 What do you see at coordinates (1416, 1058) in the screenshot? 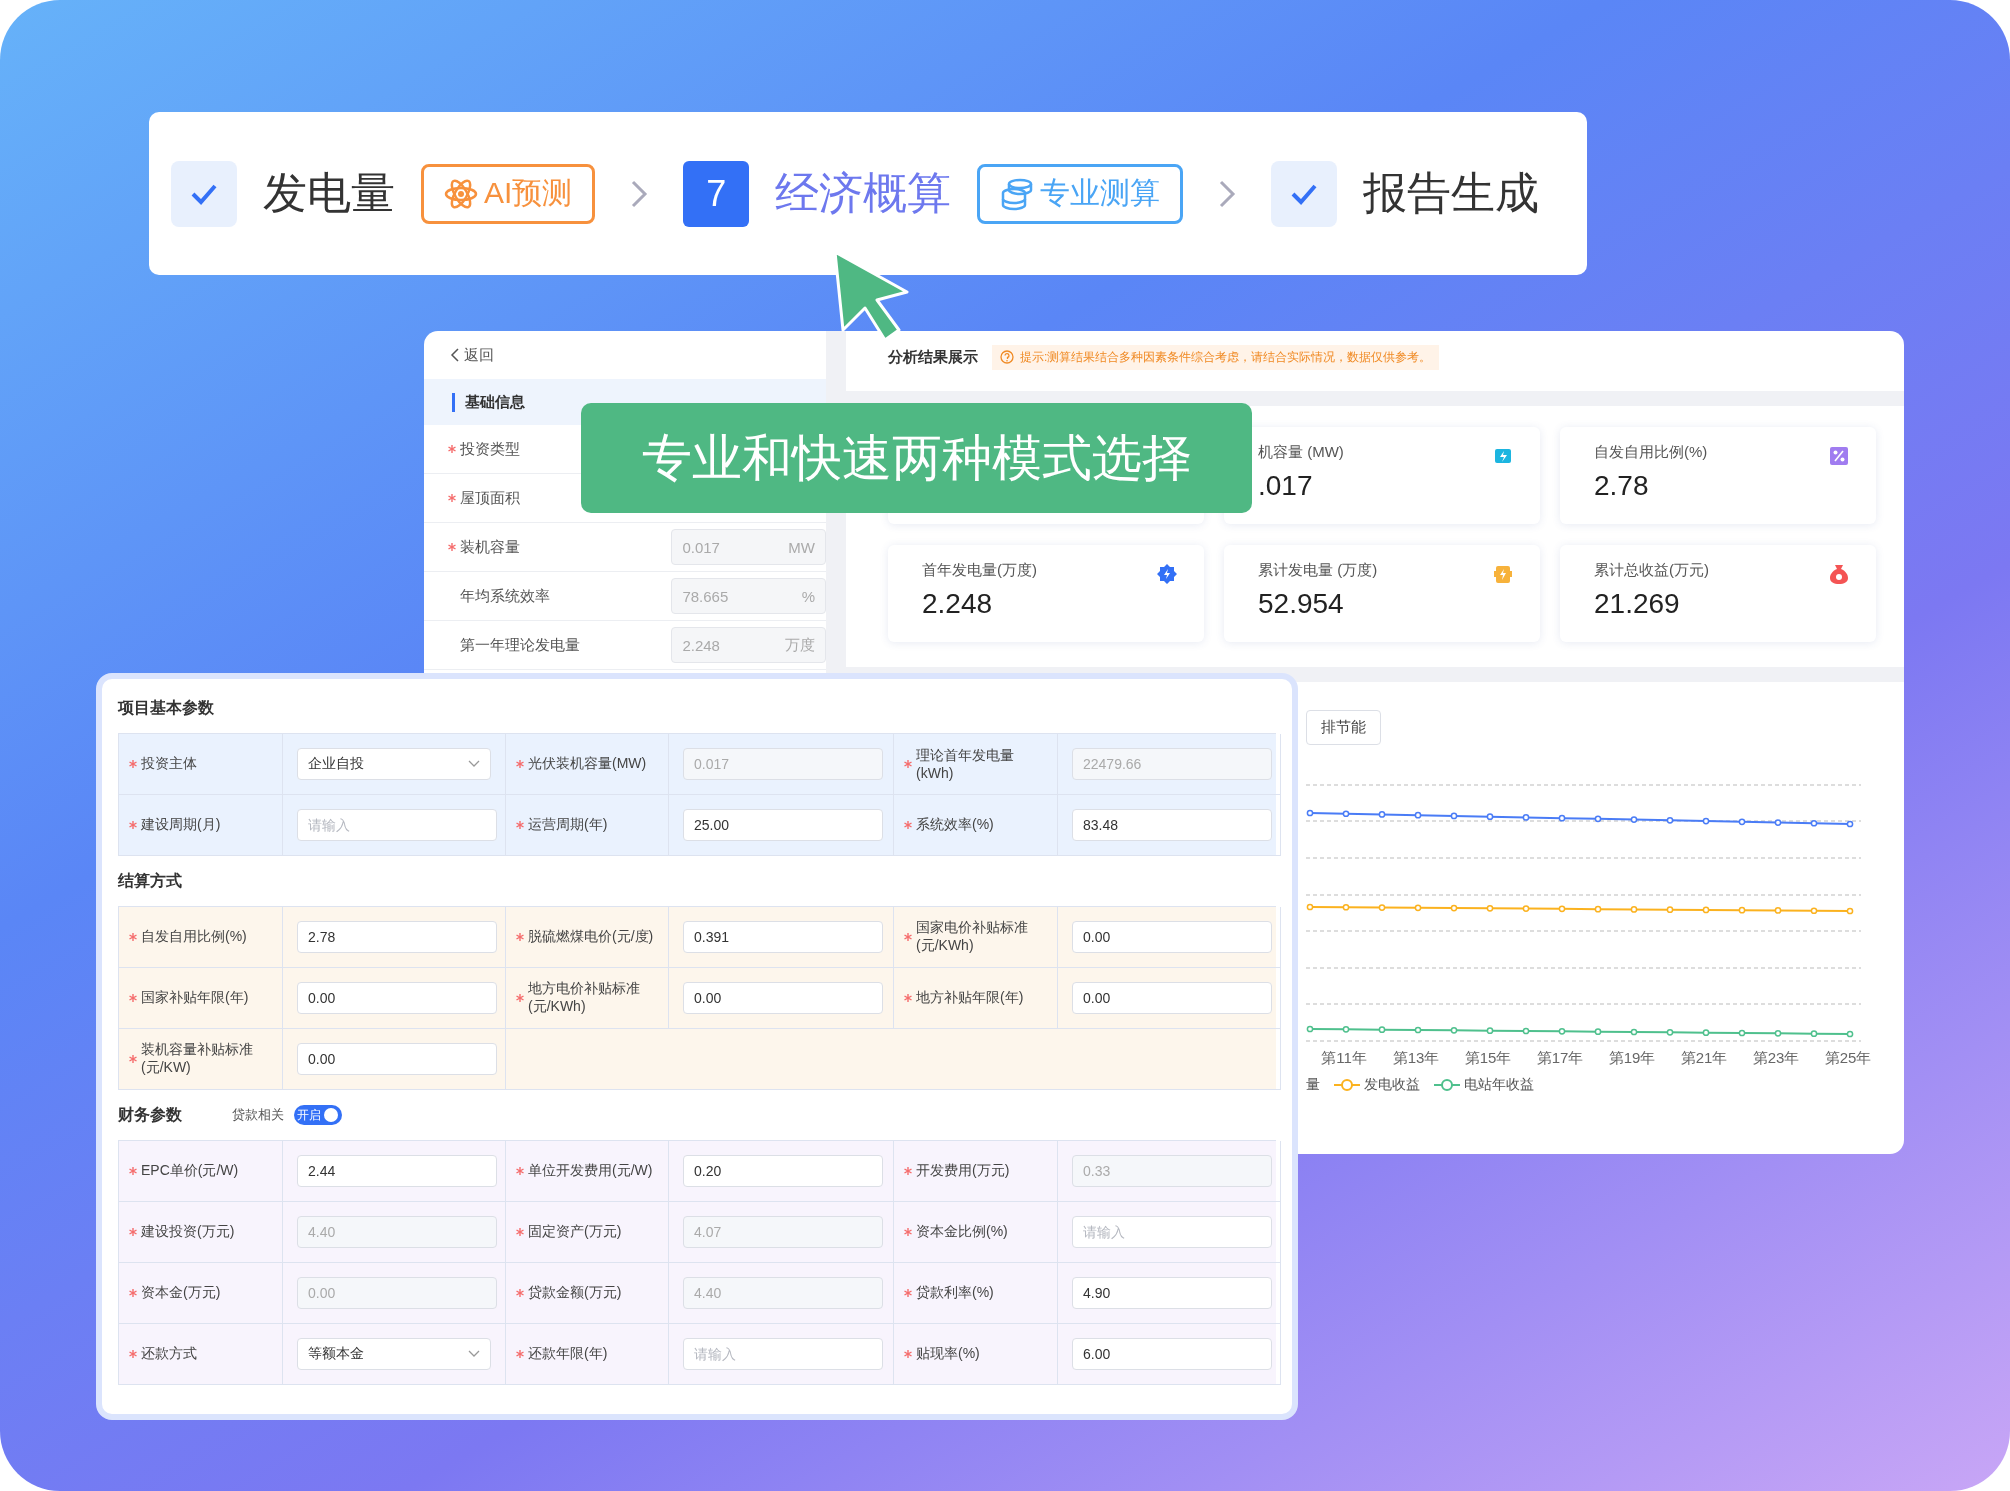
I see `axis-label: 第13年` at bounding box center [1416, 1058].